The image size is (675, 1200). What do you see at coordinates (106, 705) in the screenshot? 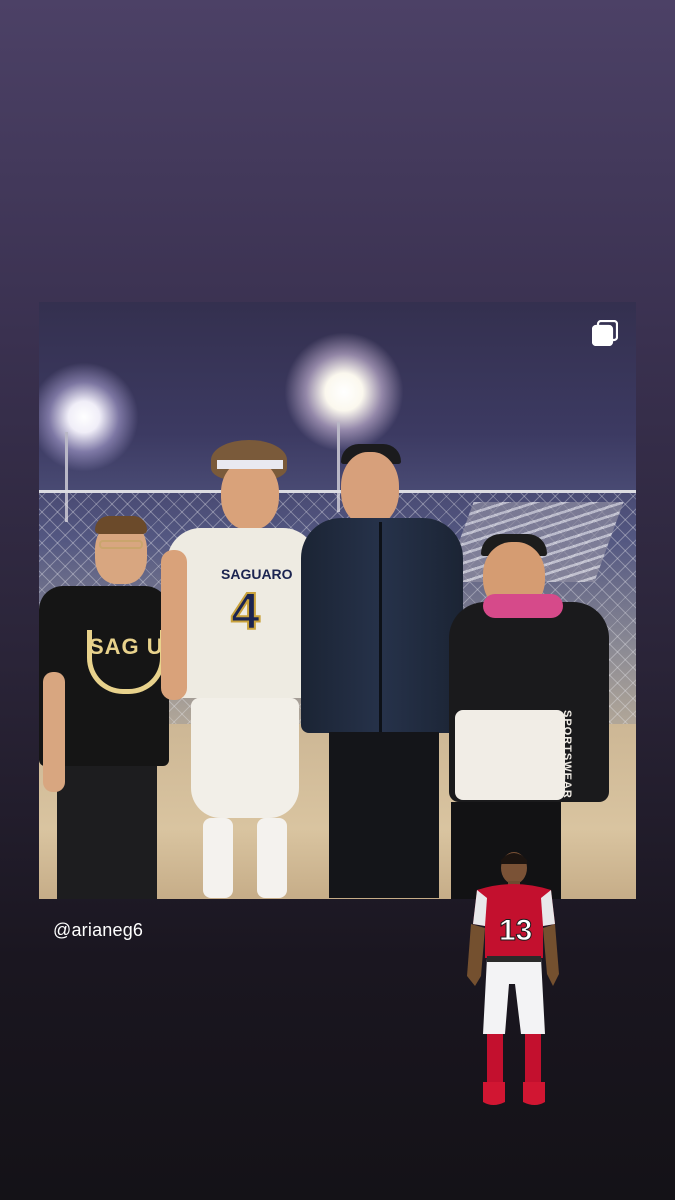
I see `person-boy-left: SAG U` at bounding box center [106, 705].